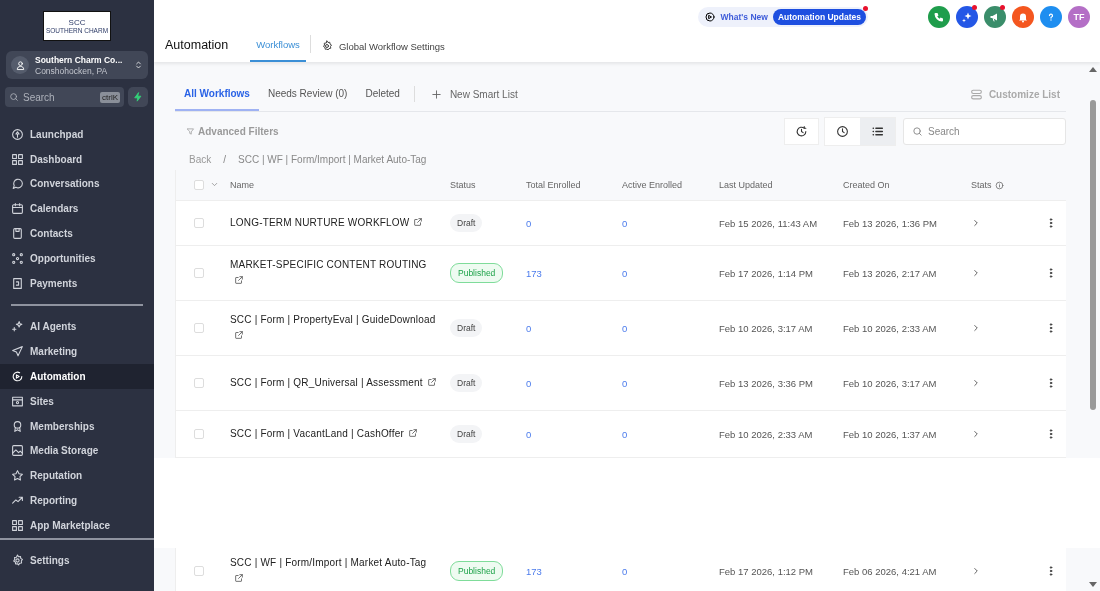 The width and height of the screenshot is (1100, 591). Describe the element at coordinates (890, 571) in the screenshot. I see `table-cell-text: Feb 06 2026, 4:21 AM` at that location.